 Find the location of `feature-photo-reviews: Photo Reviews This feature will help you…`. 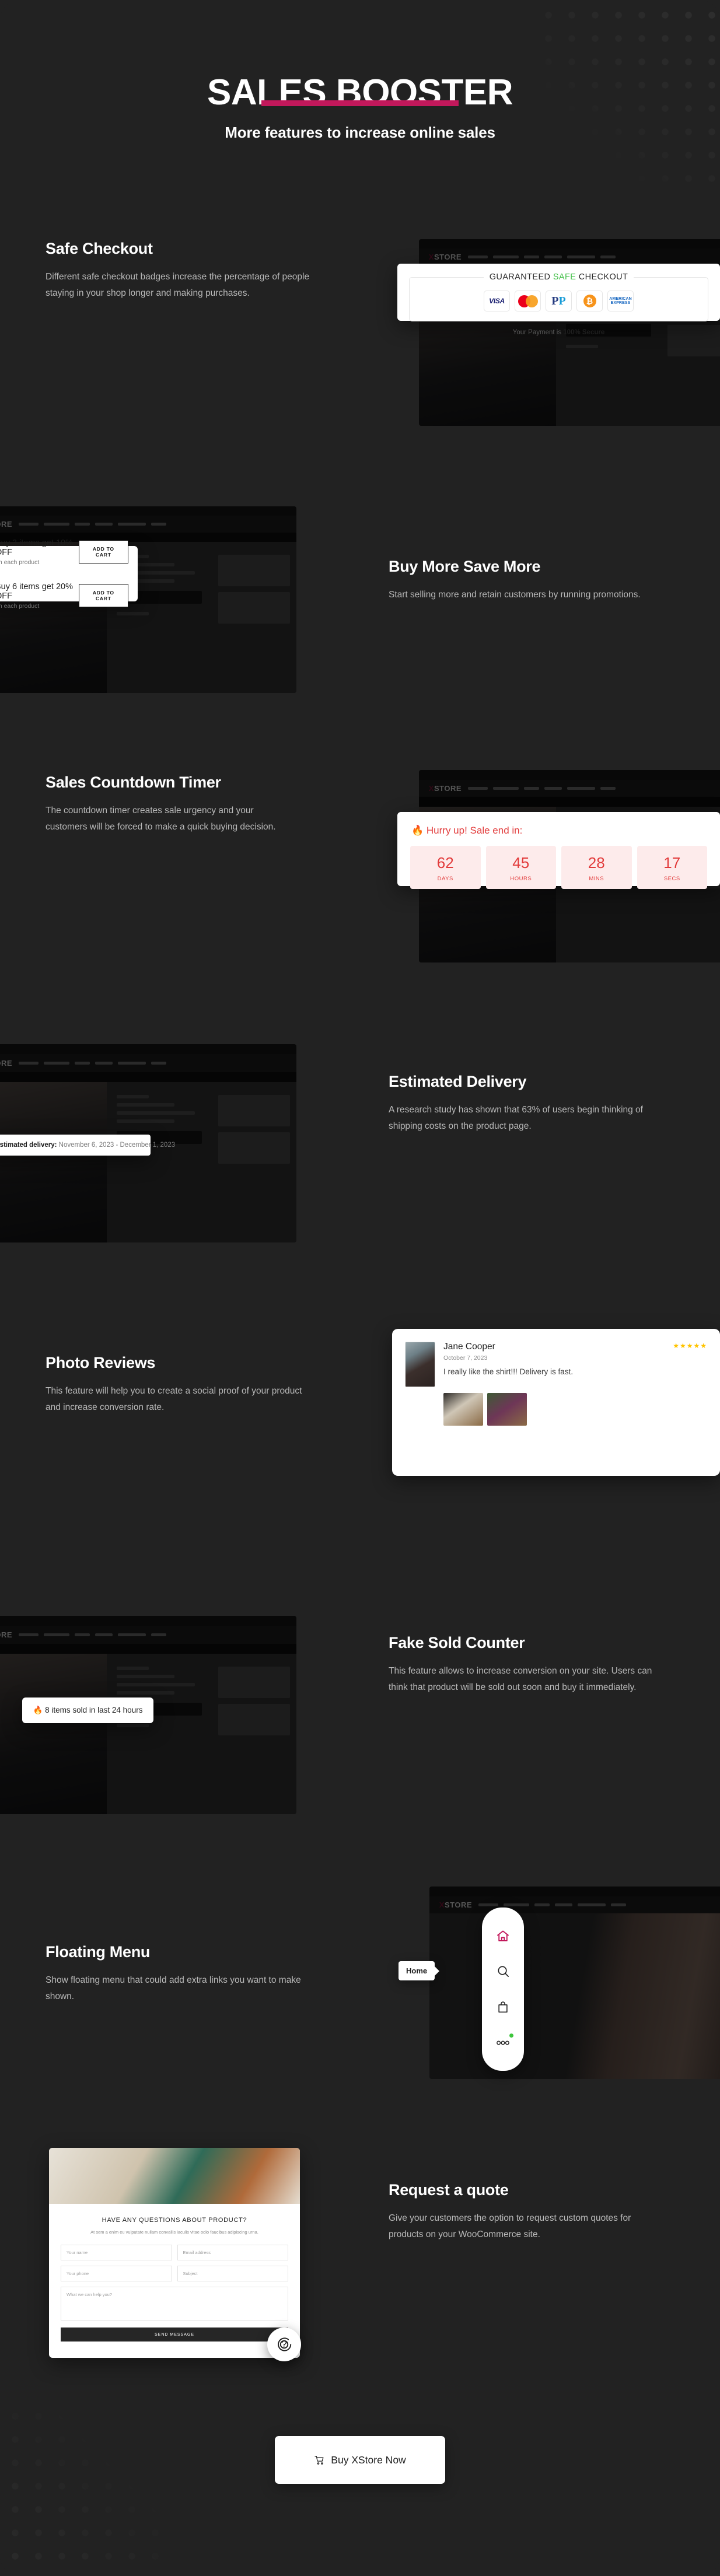

feature-photo-reviews: Photo Reviews This feature will help you… is located at coordinates (177, 1384).